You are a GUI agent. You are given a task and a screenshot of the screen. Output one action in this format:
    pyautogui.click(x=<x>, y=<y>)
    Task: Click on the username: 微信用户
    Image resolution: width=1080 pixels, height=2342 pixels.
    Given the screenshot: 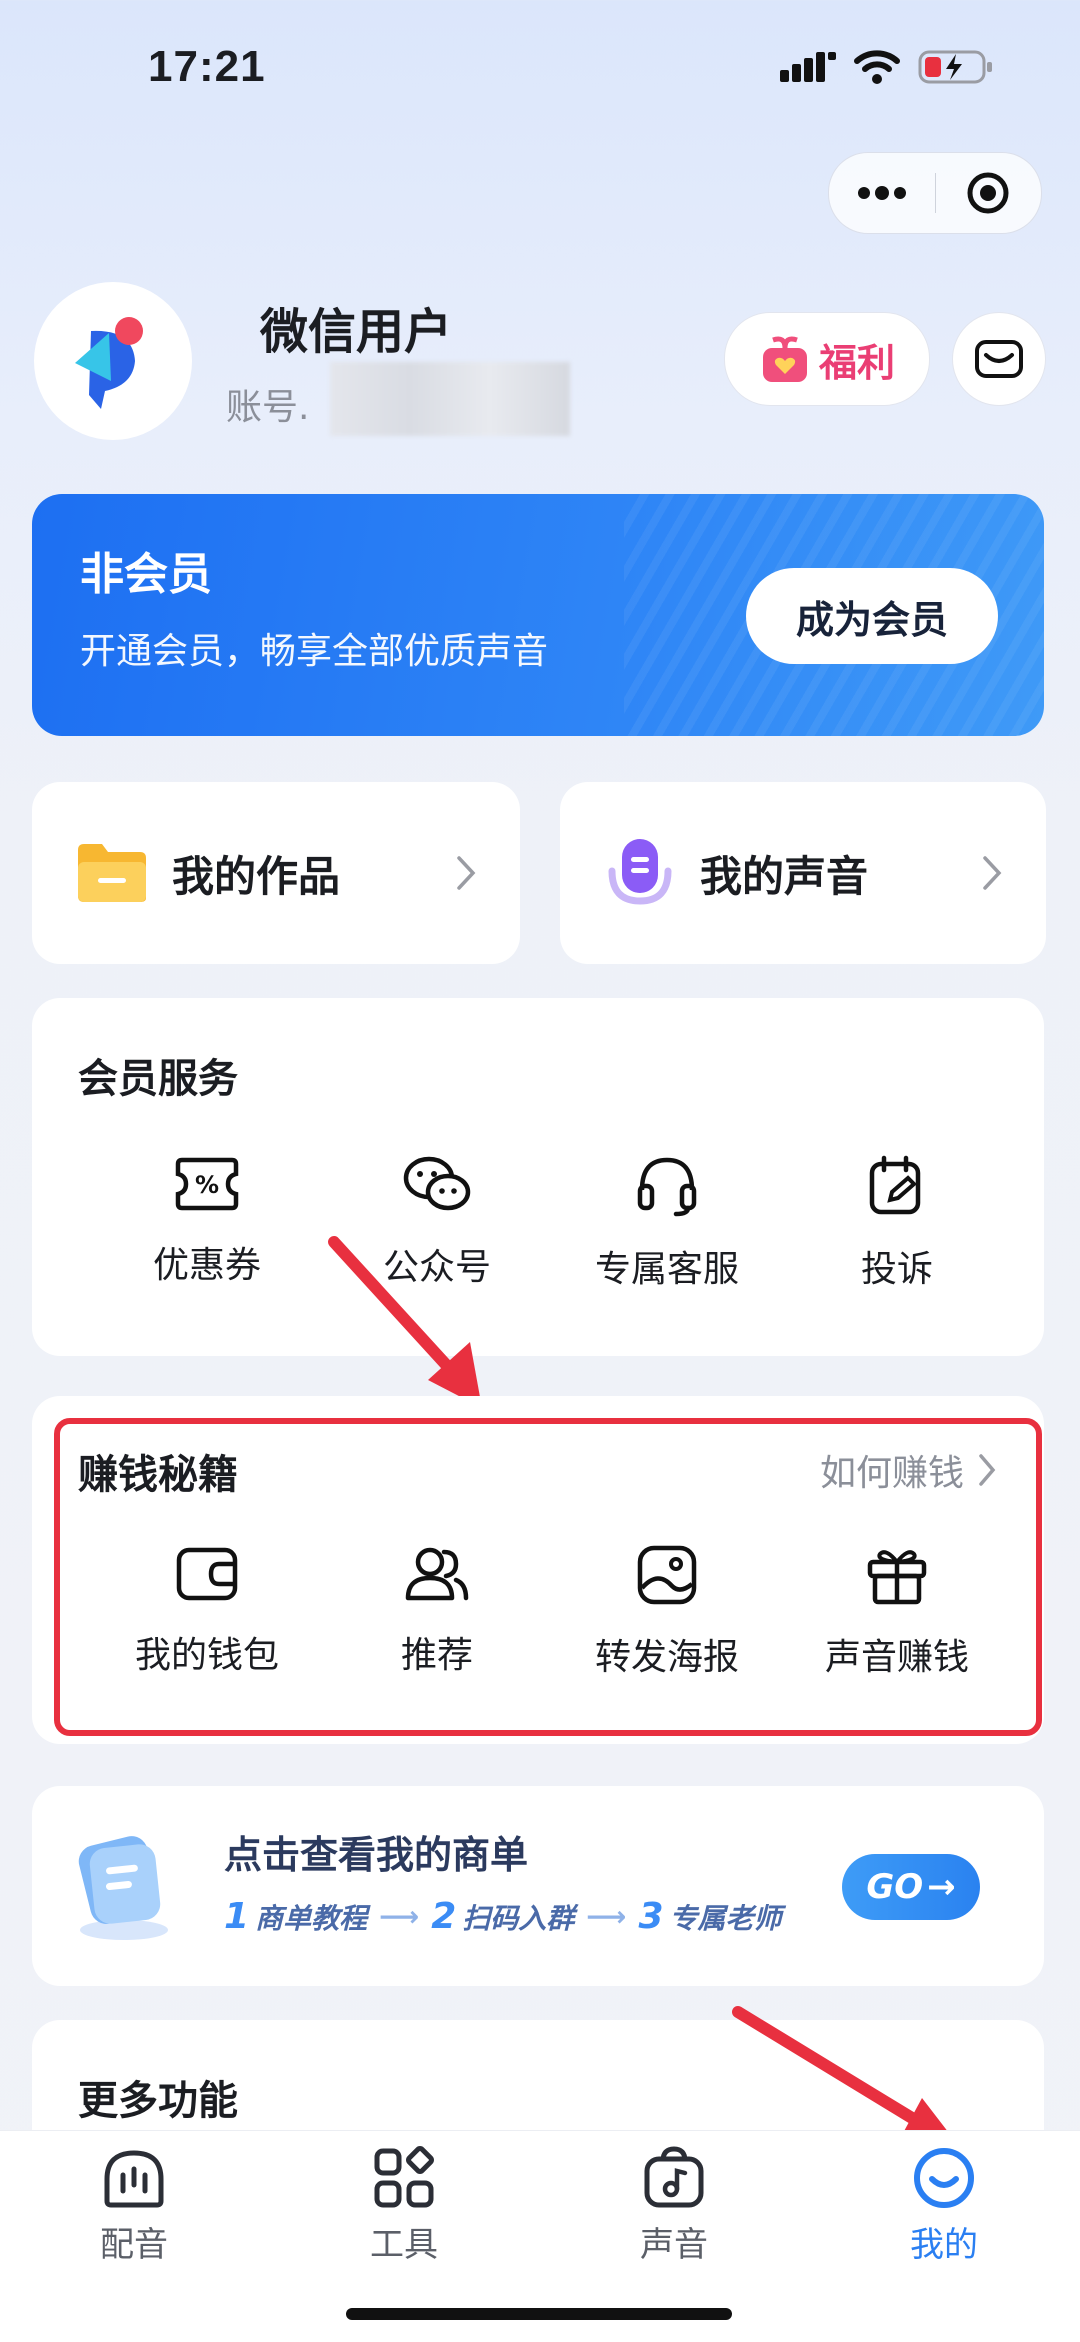 What is the action you would take?
    pyautogui.click(x=356, y=332)
    